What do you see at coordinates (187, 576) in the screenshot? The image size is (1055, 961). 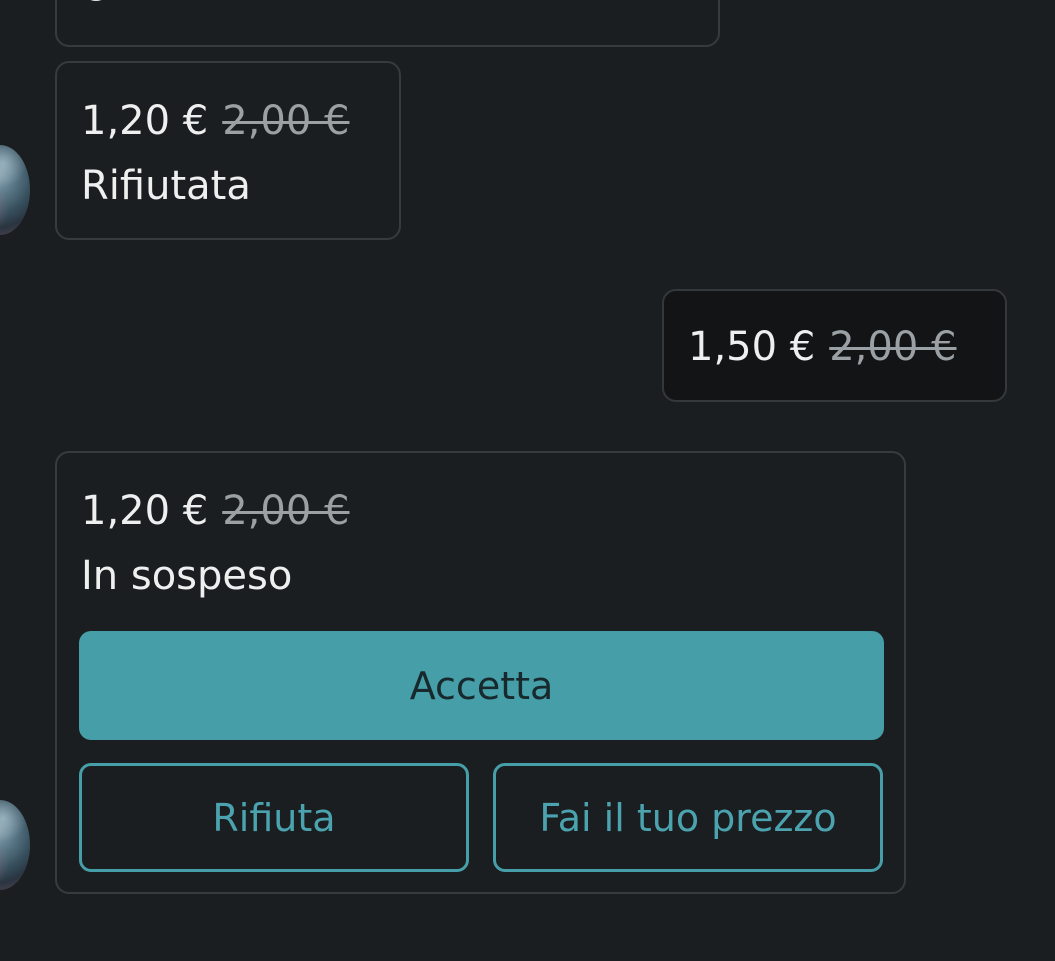 I see `offer-status: In sospeso` at bounding box center [187, 576].